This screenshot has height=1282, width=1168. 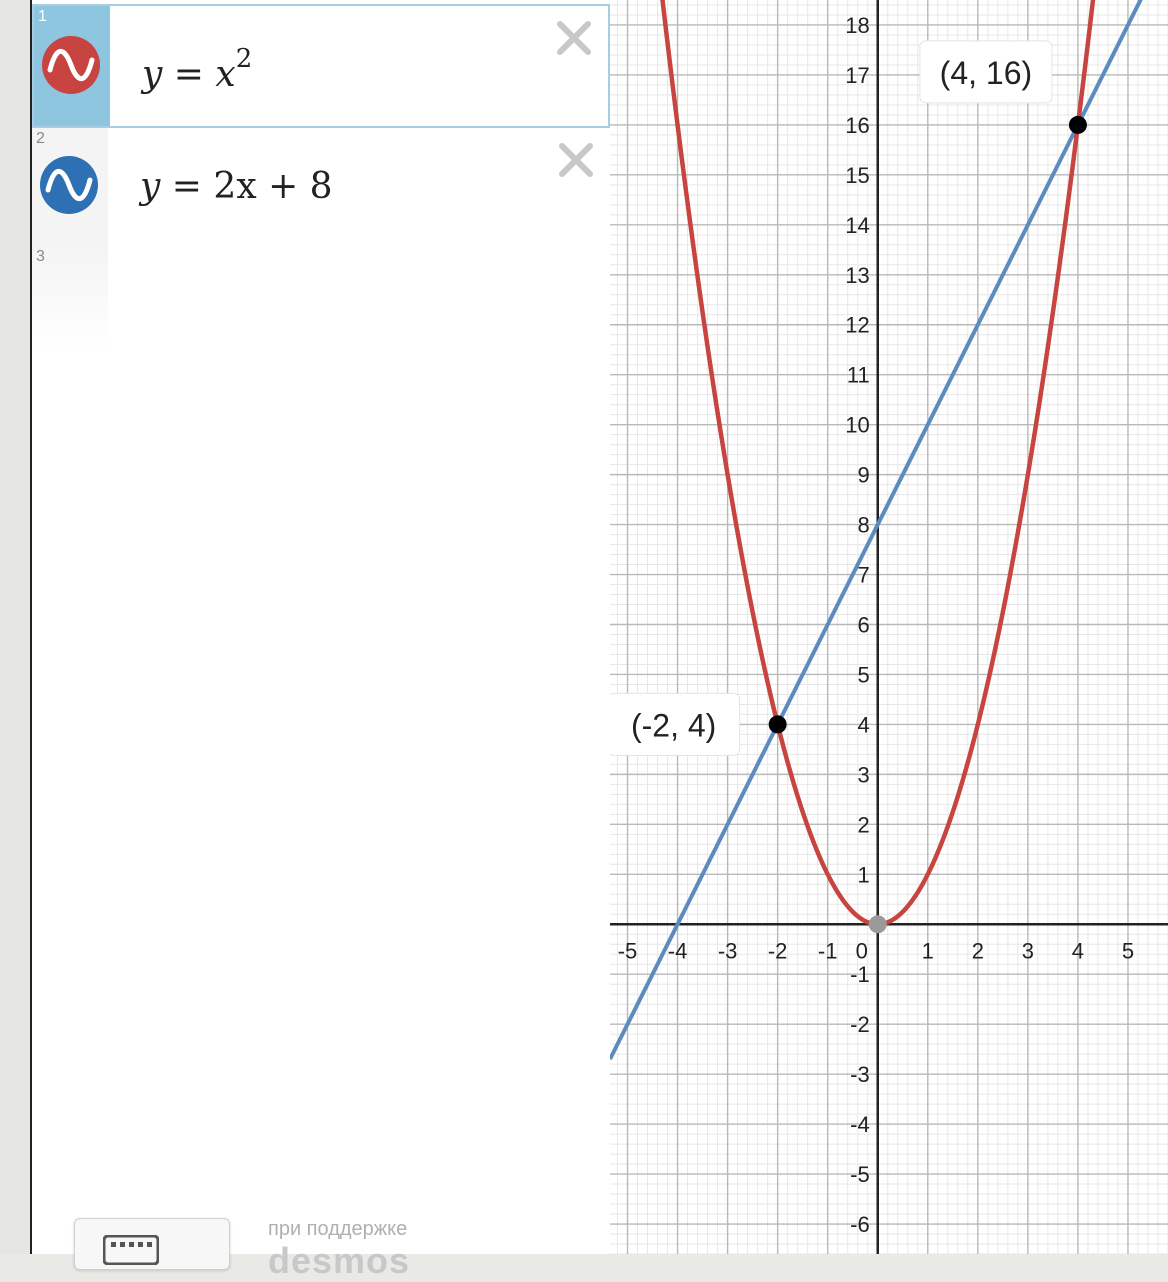 What do you see at coordinates (42, 16) in the screenshot?
I see `row-number: 1` at bounding box center [42, 16].